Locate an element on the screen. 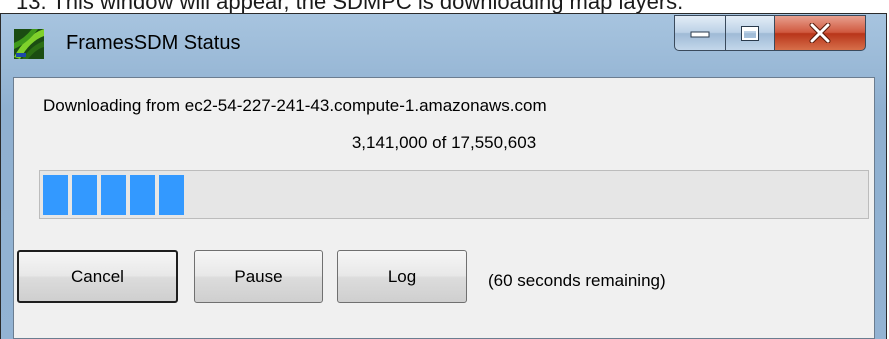 Image resolution: width=889 pixels, height=339 pixels. maximize-button is located at coordinates (750, 33).